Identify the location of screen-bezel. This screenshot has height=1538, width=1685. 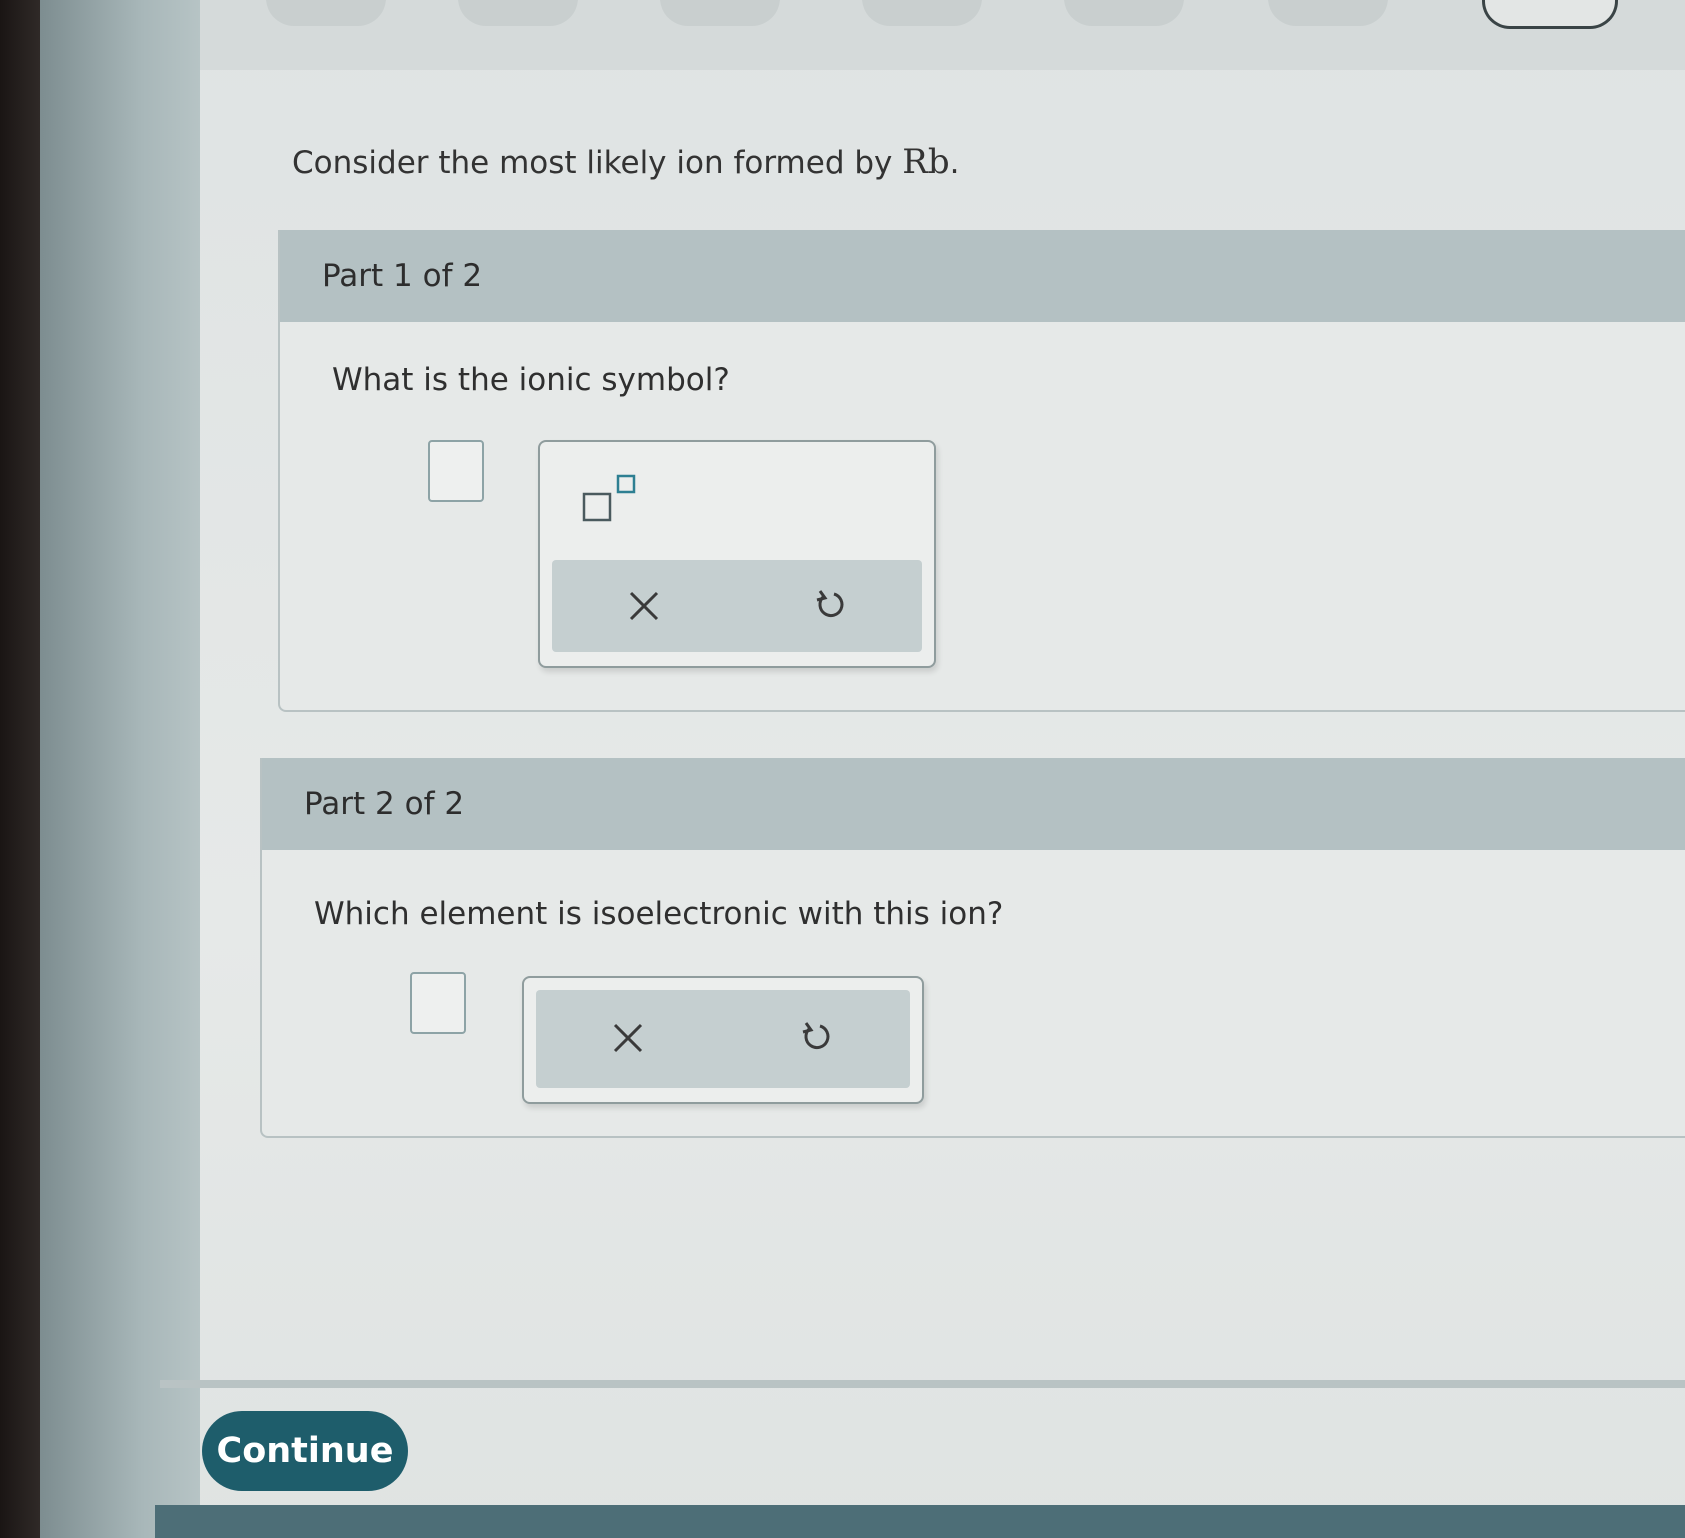
(125, 769).